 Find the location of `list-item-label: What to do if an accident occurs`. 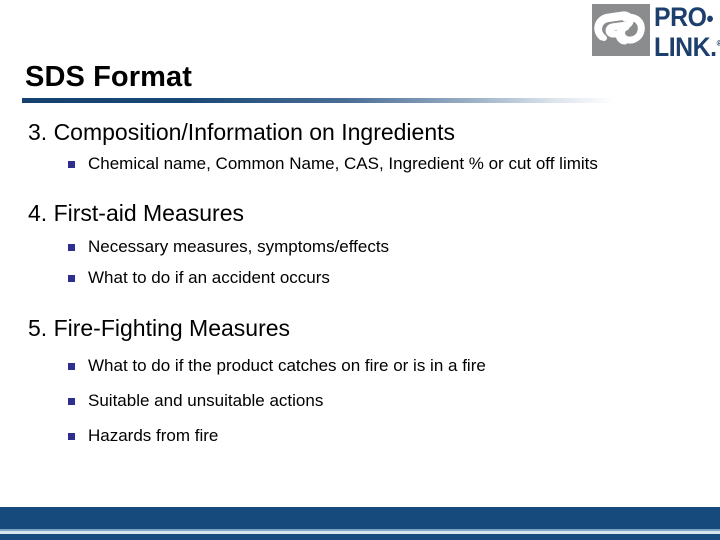

list-item-label: What to do if an accident occurs is located at coordinates (209, 277).